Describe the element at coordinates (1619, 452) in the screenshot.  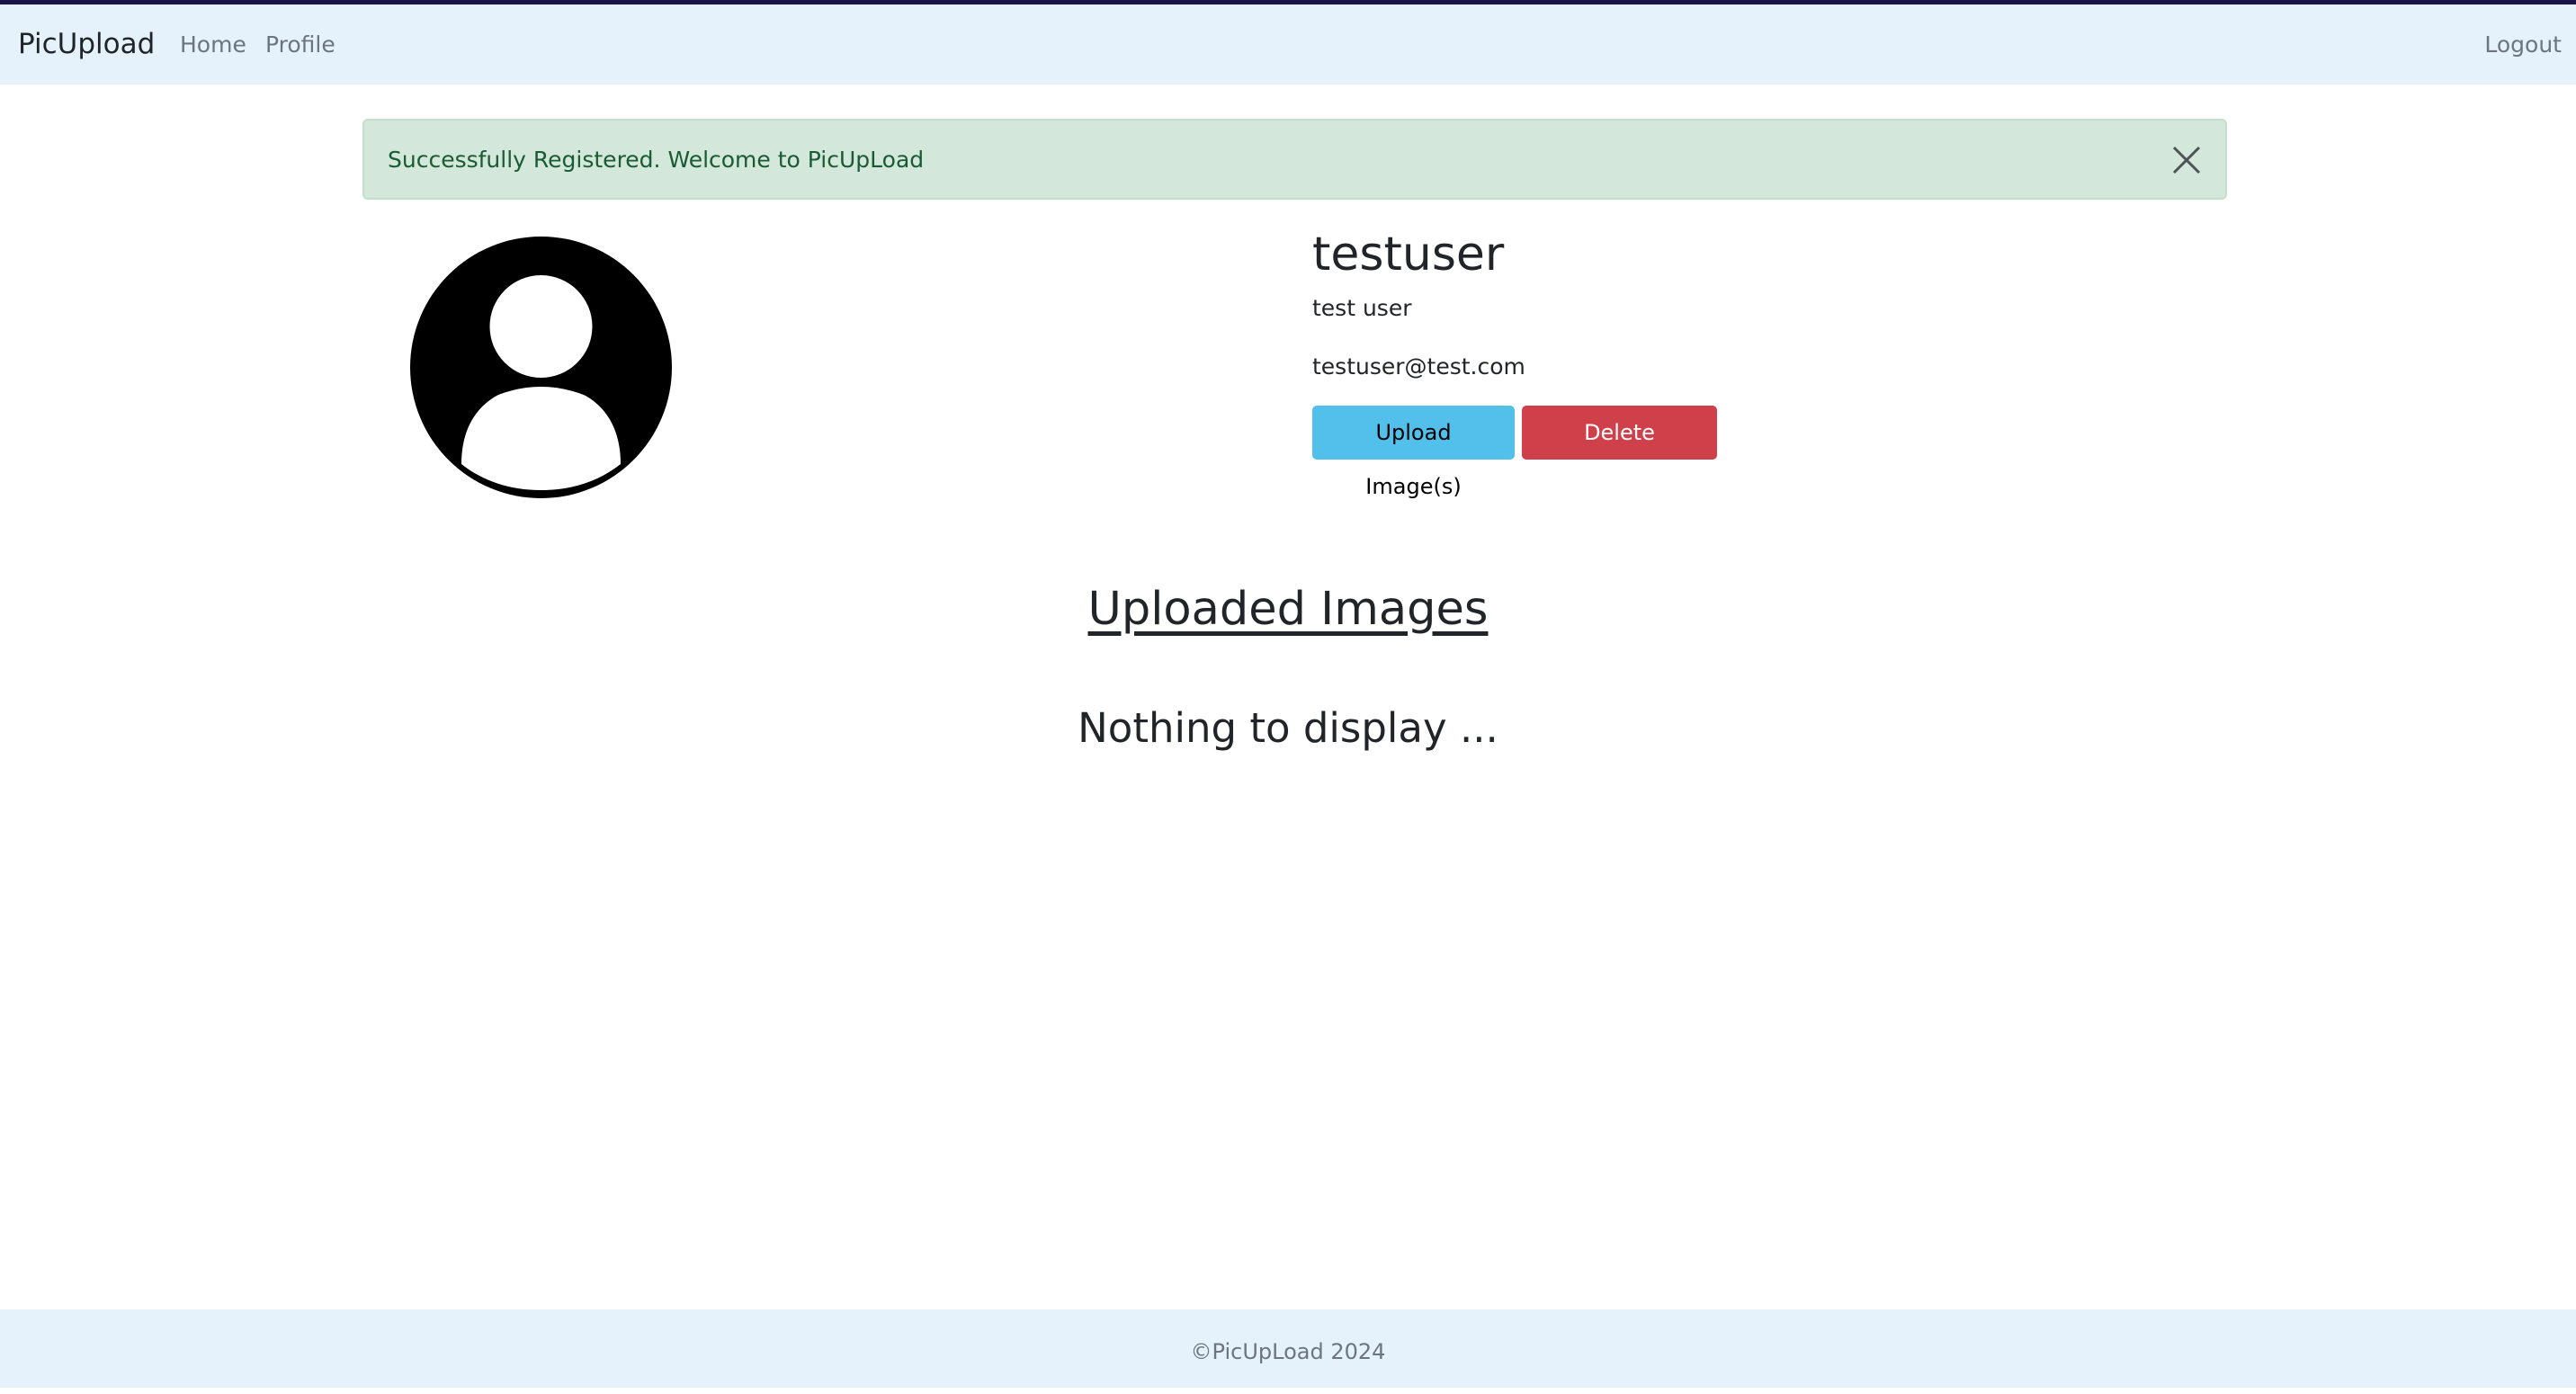
I see `delete-images-button: Delete Image(s)` at that location.